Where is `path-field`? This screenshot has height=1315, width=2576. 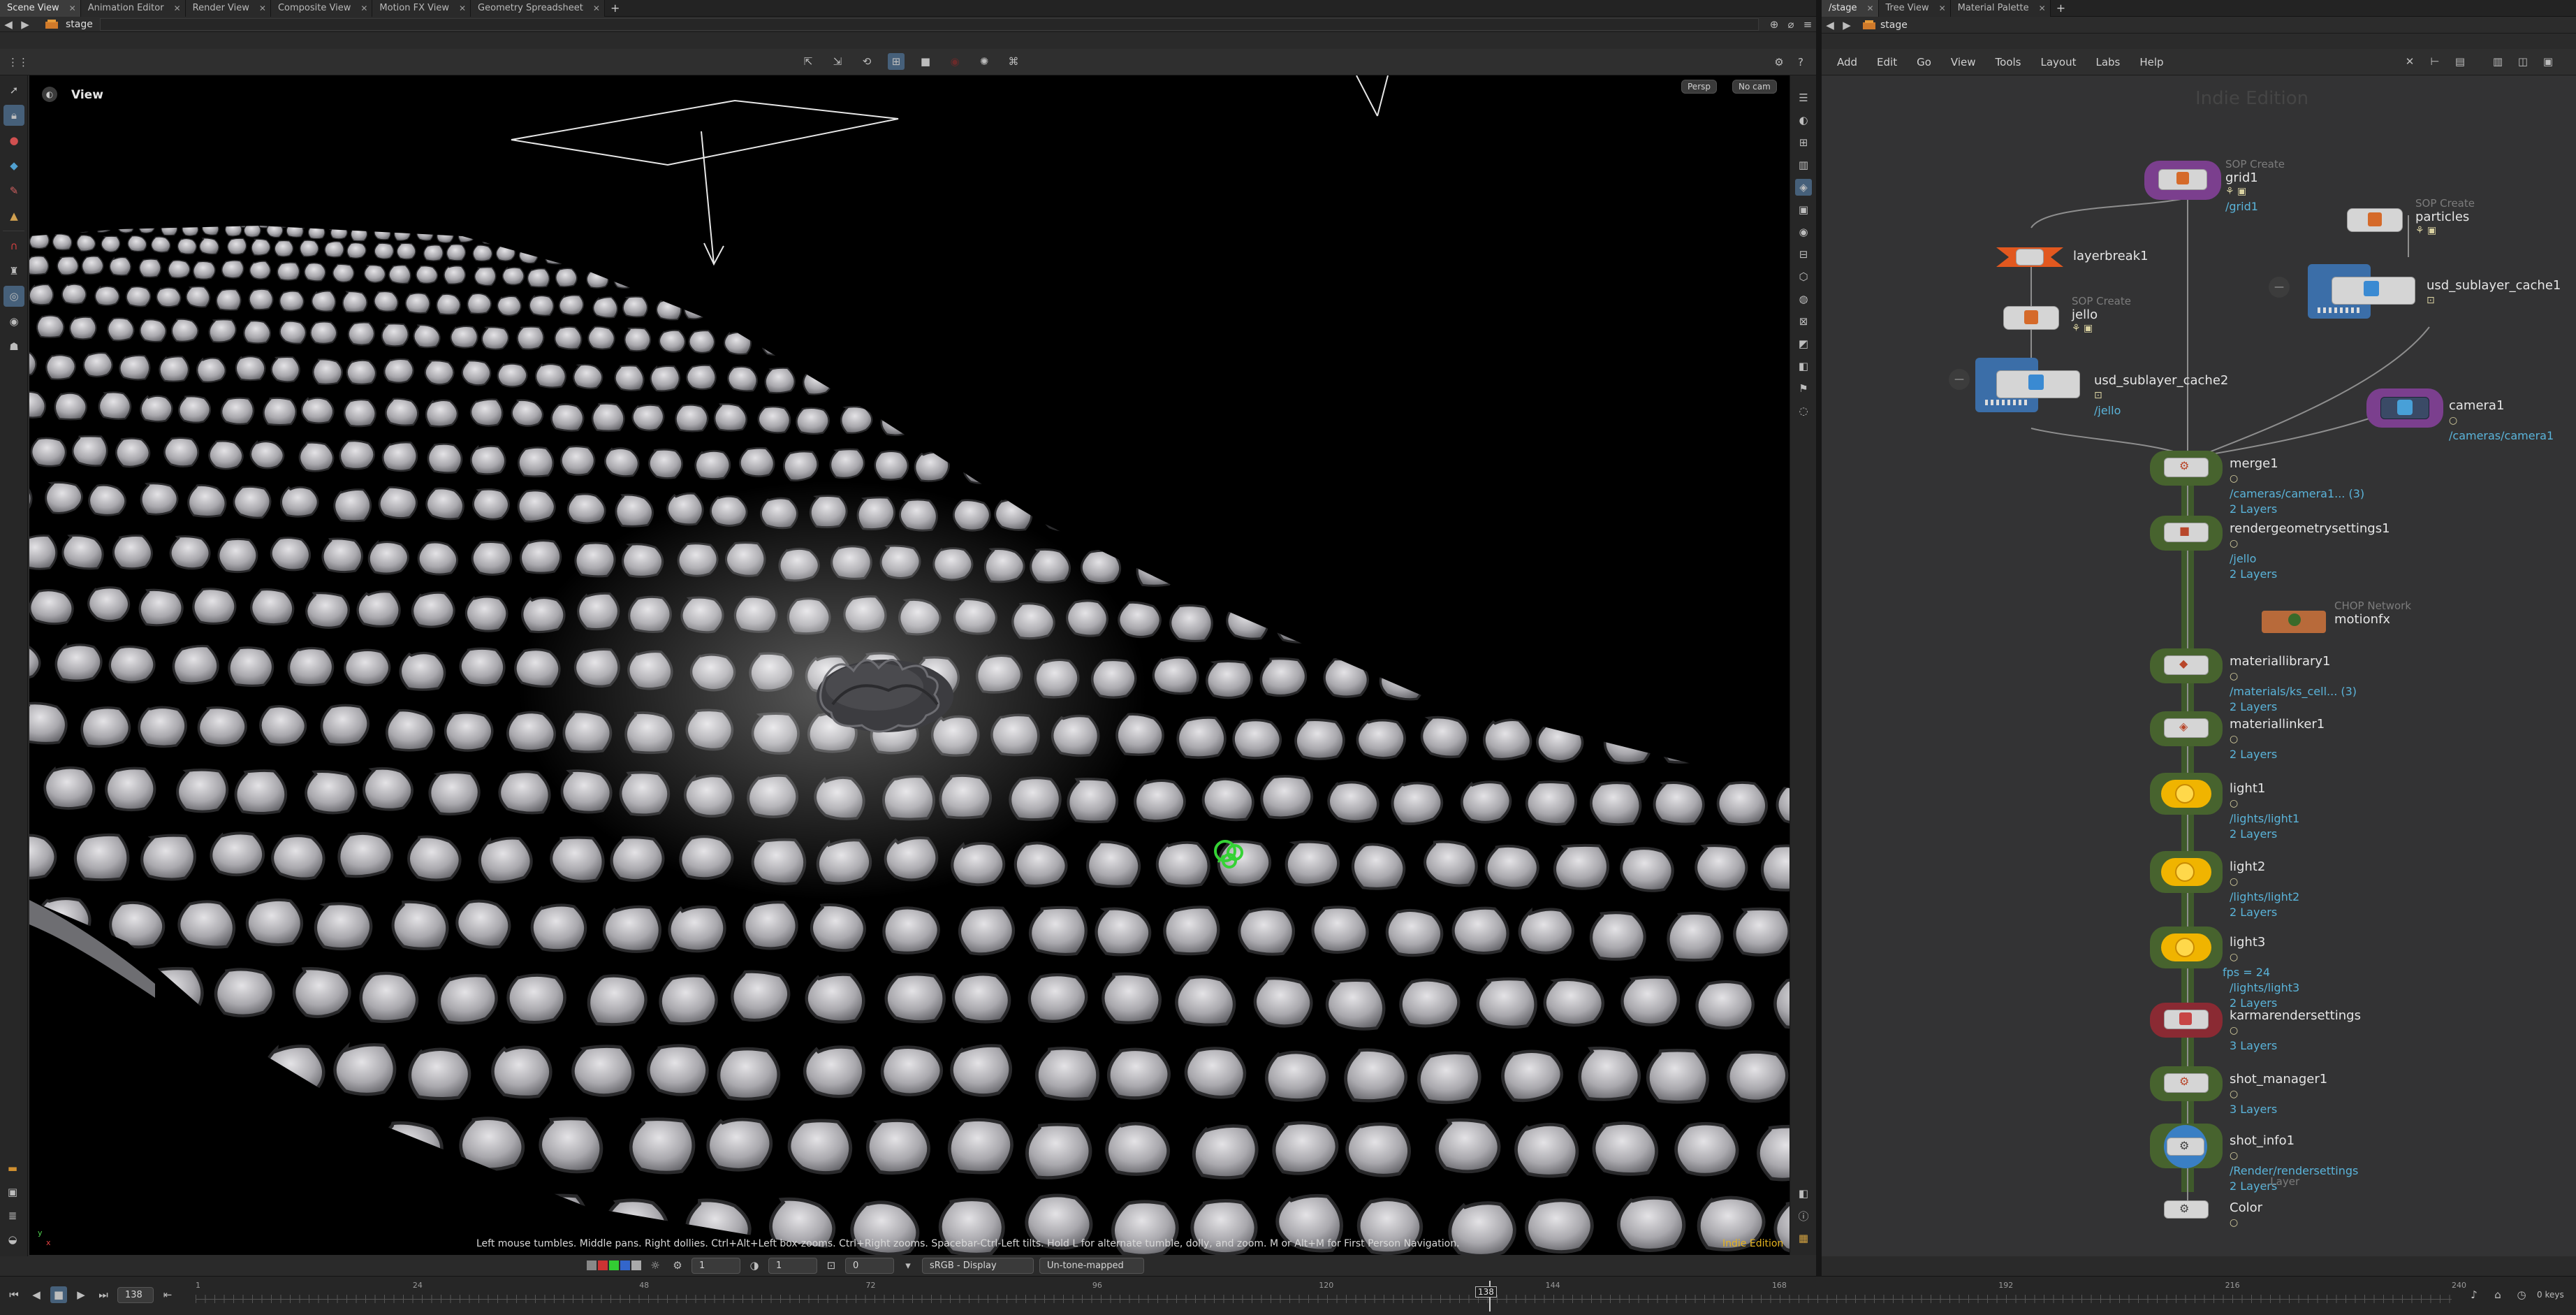
path-field is located at coordinates (929, 24).